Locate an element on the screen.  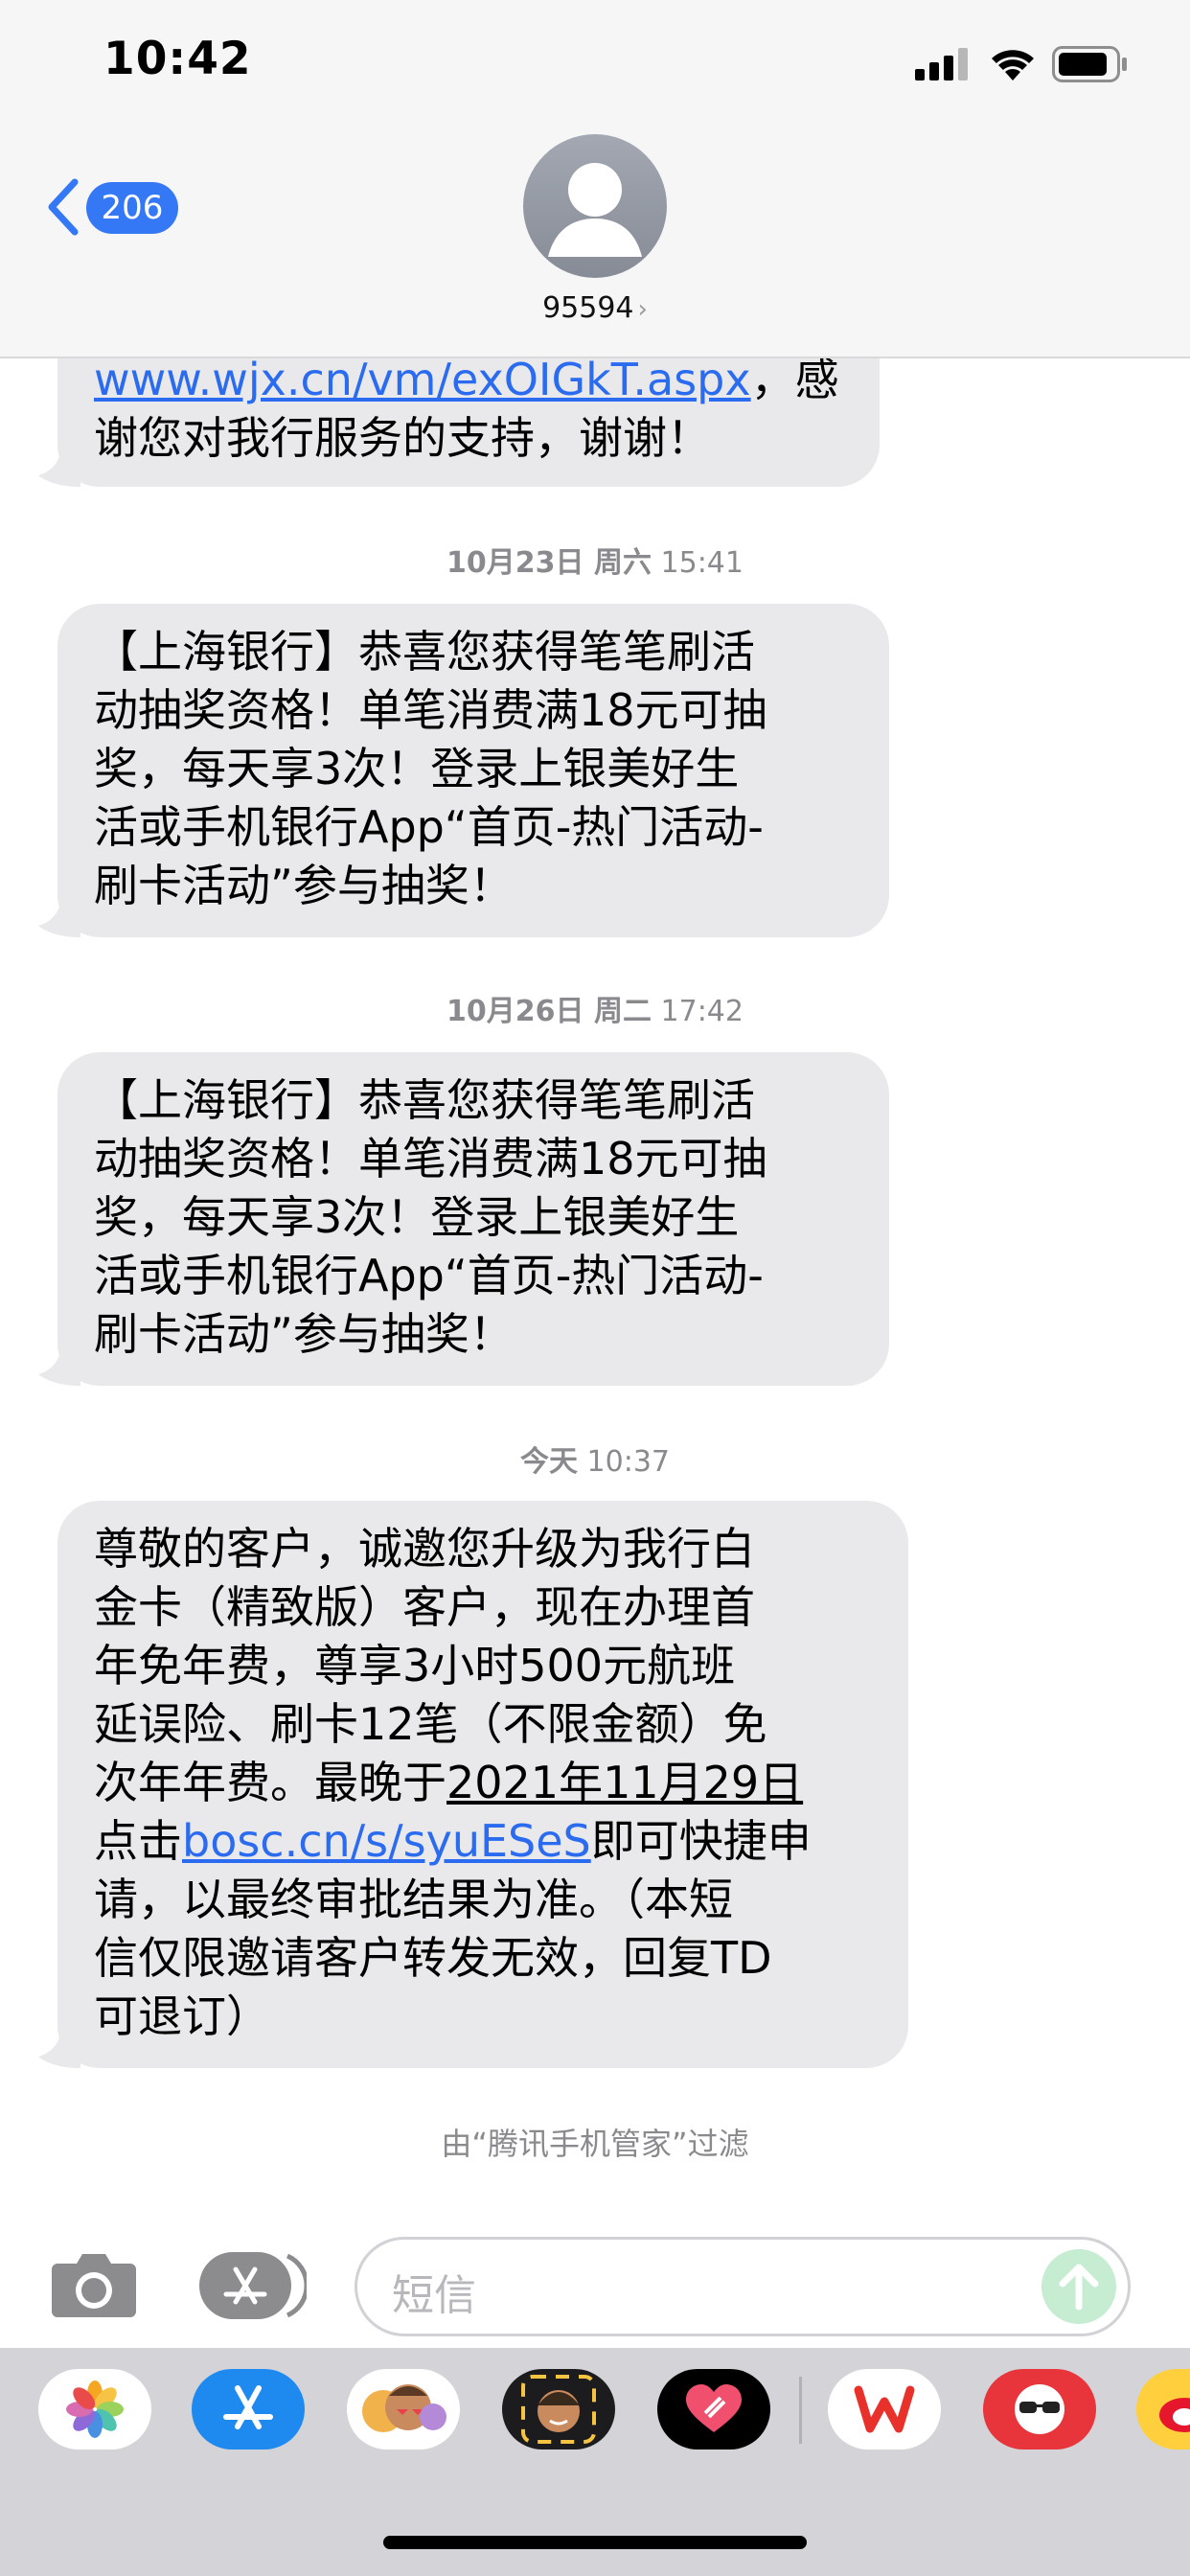
sunglasses-app-icon is located at coordinates (1039, 2409).